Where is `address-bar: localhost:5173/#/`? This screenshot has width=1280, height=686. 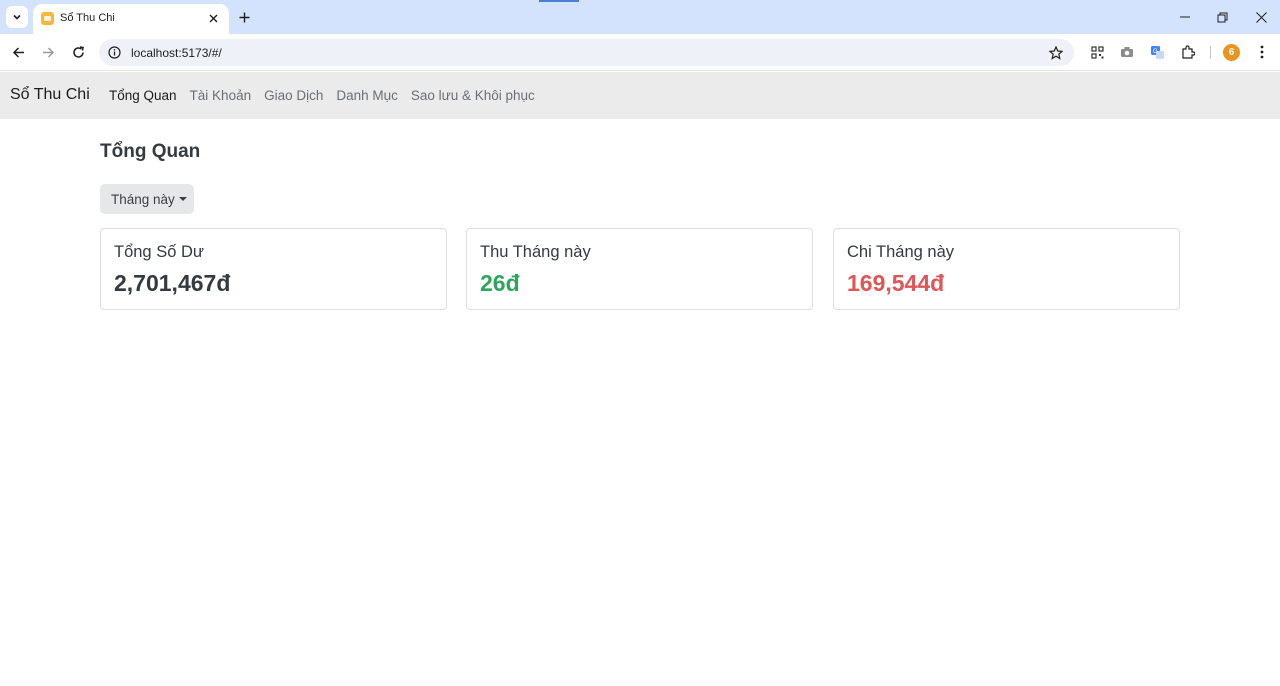
address-bar: localhost:5173/#/ is located at coordinates (586, 52).